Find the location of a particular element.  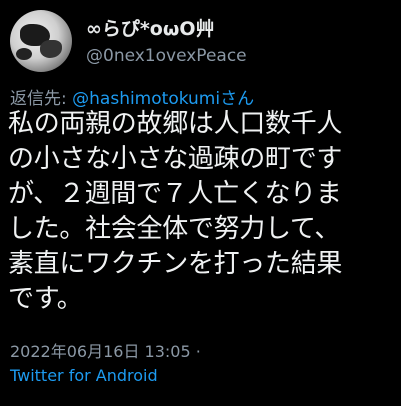

reply-to-line: 返信先: @hashimotokumiさん is located at coordinates (132, 96).